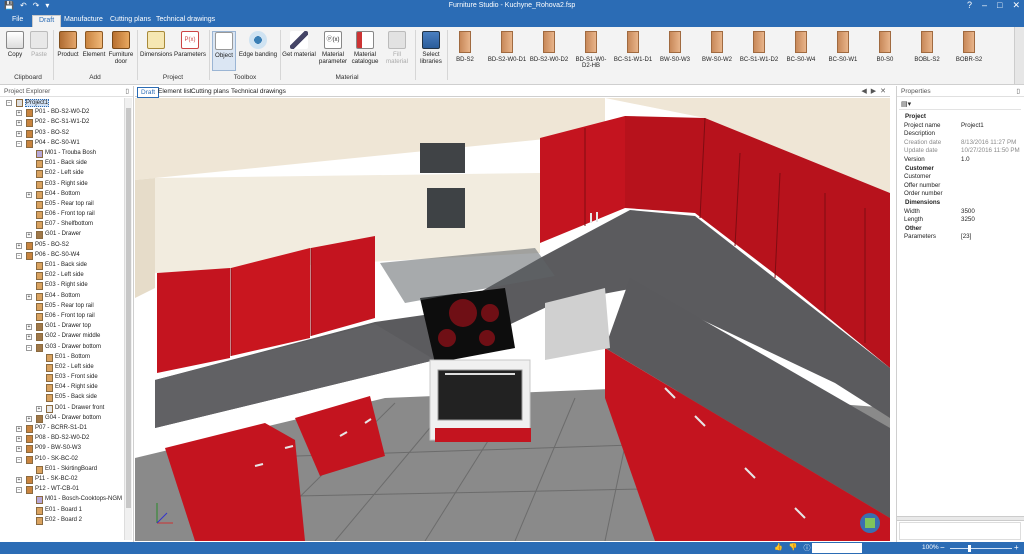  Describe the element at coordinates (130, 21) in the screenshot. I see `tab-cutting-plans: Cutting plans` at that location.